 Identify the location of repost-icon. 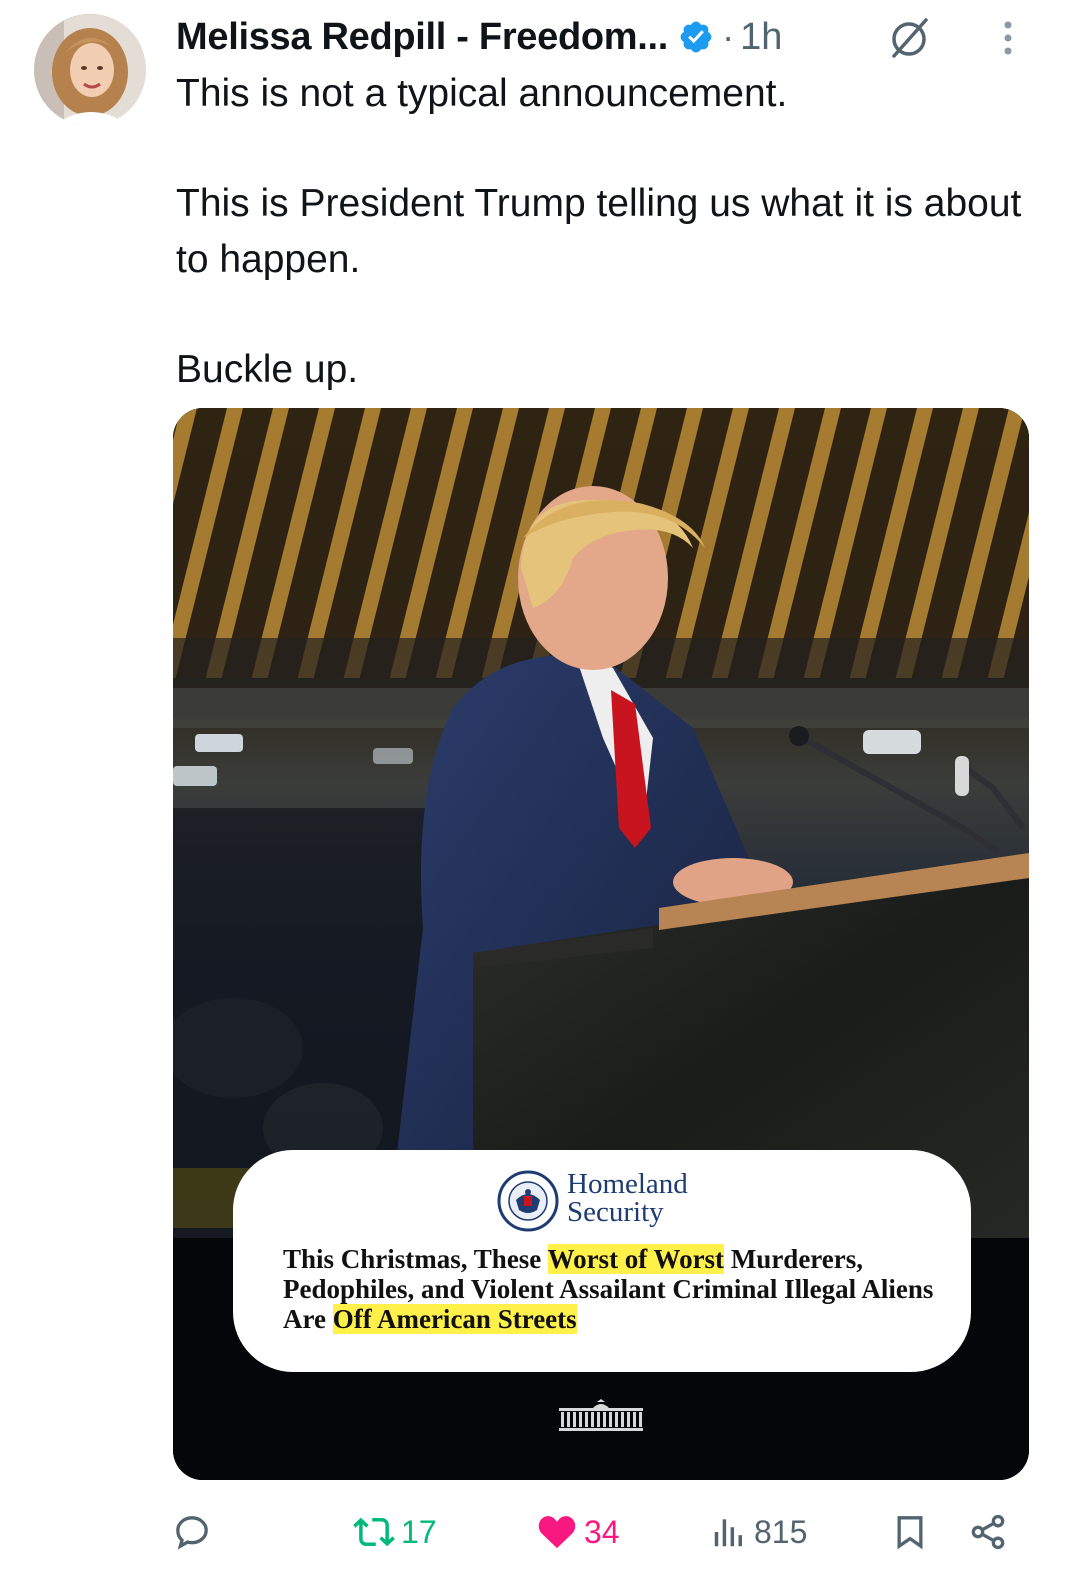
(374, 1532).